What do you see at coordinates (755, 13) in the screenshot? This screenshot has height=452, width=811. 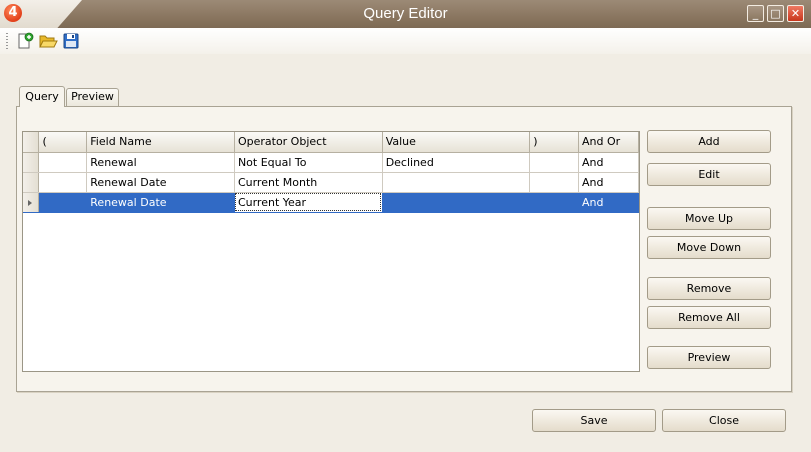 I see `minimize-button: _` at bounding box center [755, 13].